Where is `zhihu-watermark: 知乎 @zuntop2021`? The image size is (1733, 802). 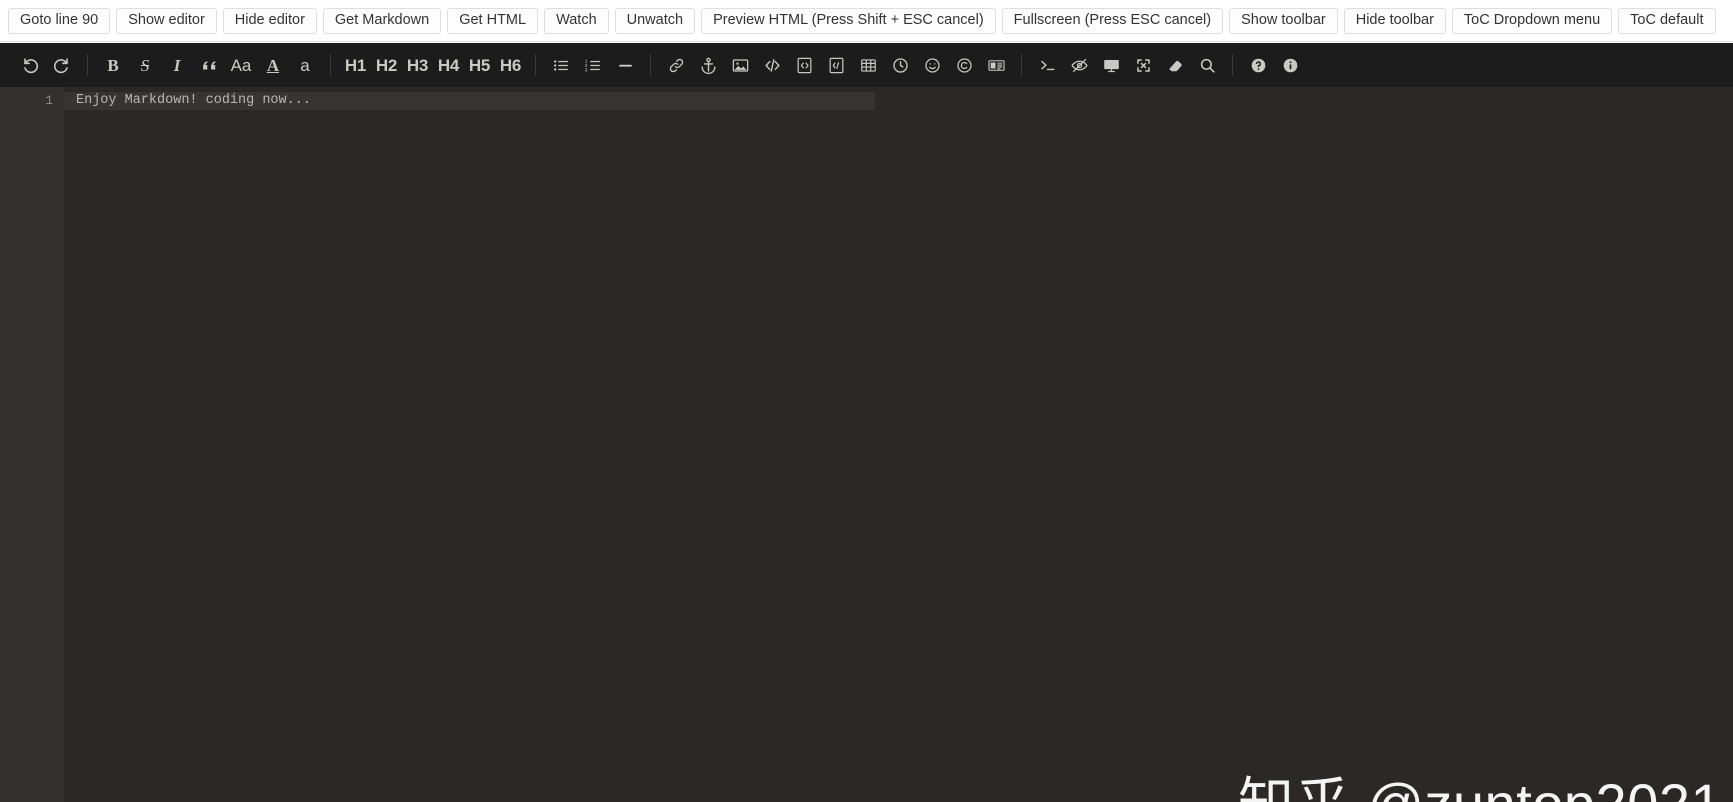 zhihu-watermark: 知乎 @zuntop2021 is located at coordinates (1480, 780).